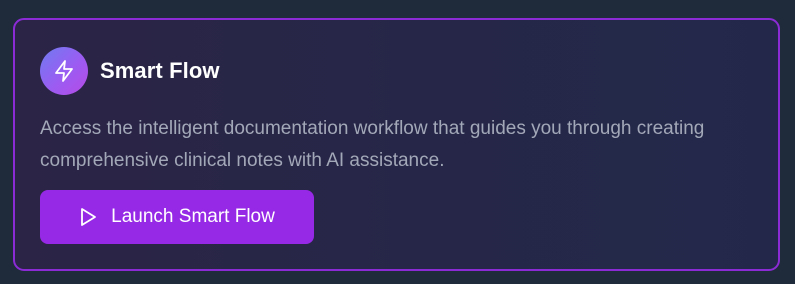  I want to click on lightning-bolt-icon, so click(64, 71).